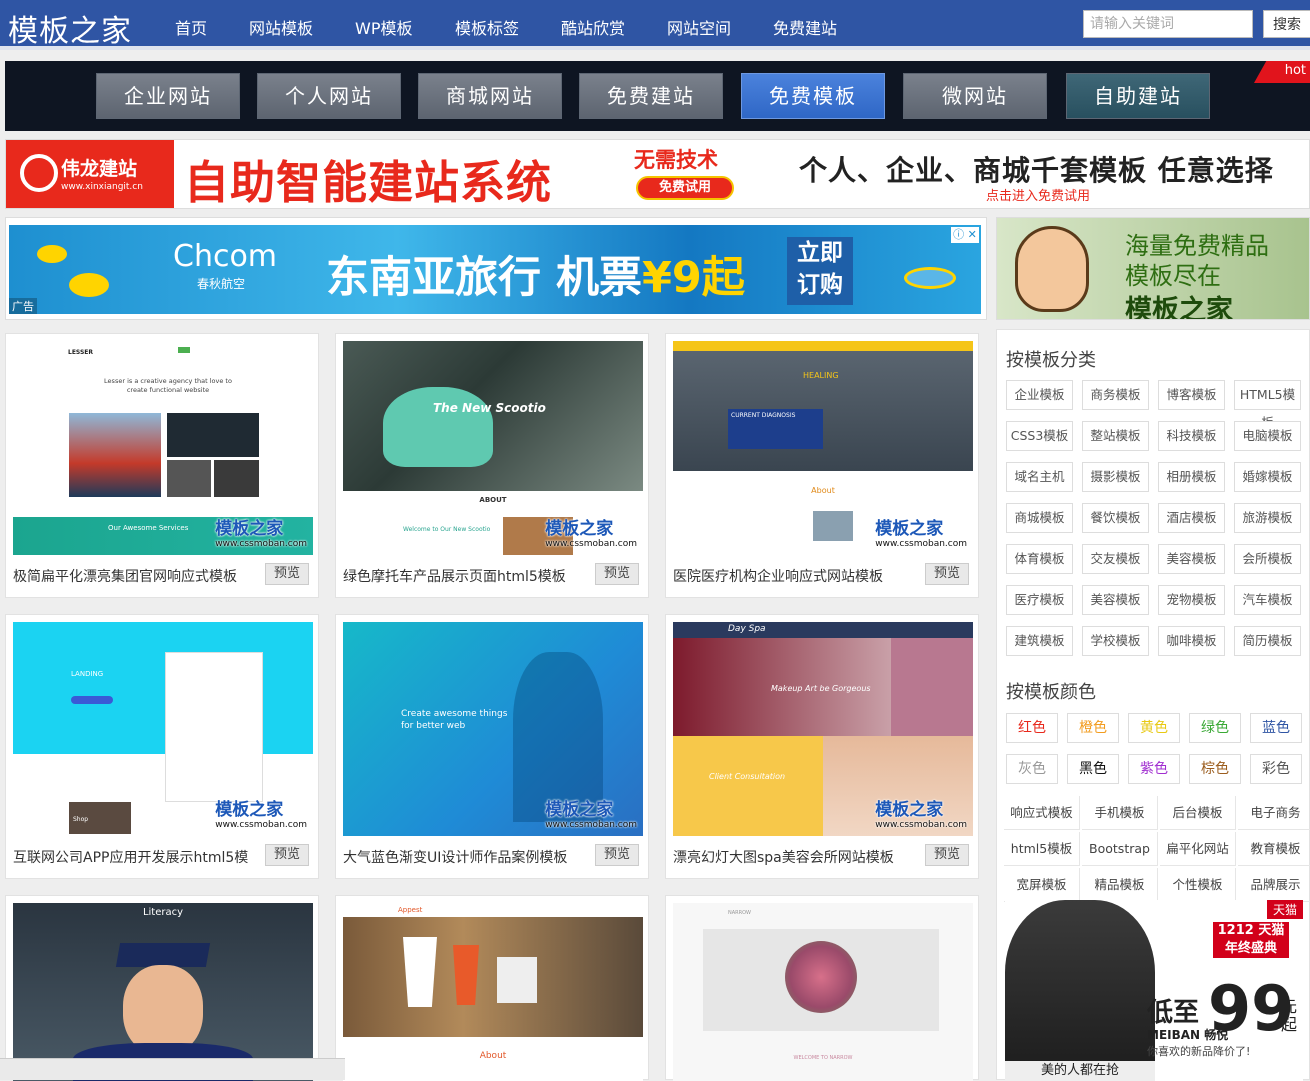 The height and width of the screenshot is (1081, 1310). What do you see at coordinates (1039, 395) in the screenshot?
I see `category-tag: 企业模板` at bounding box center [1039, 395].